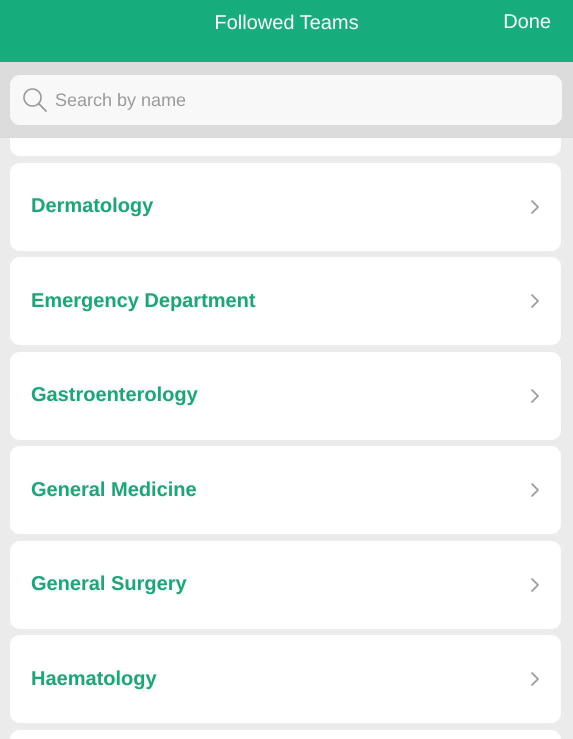 This screenshot has height=739, width=573. What do you see at coordinates (285, 301) in the screenshot?
I see `team-row: Emergency Department` at bounding box center [285, 301].